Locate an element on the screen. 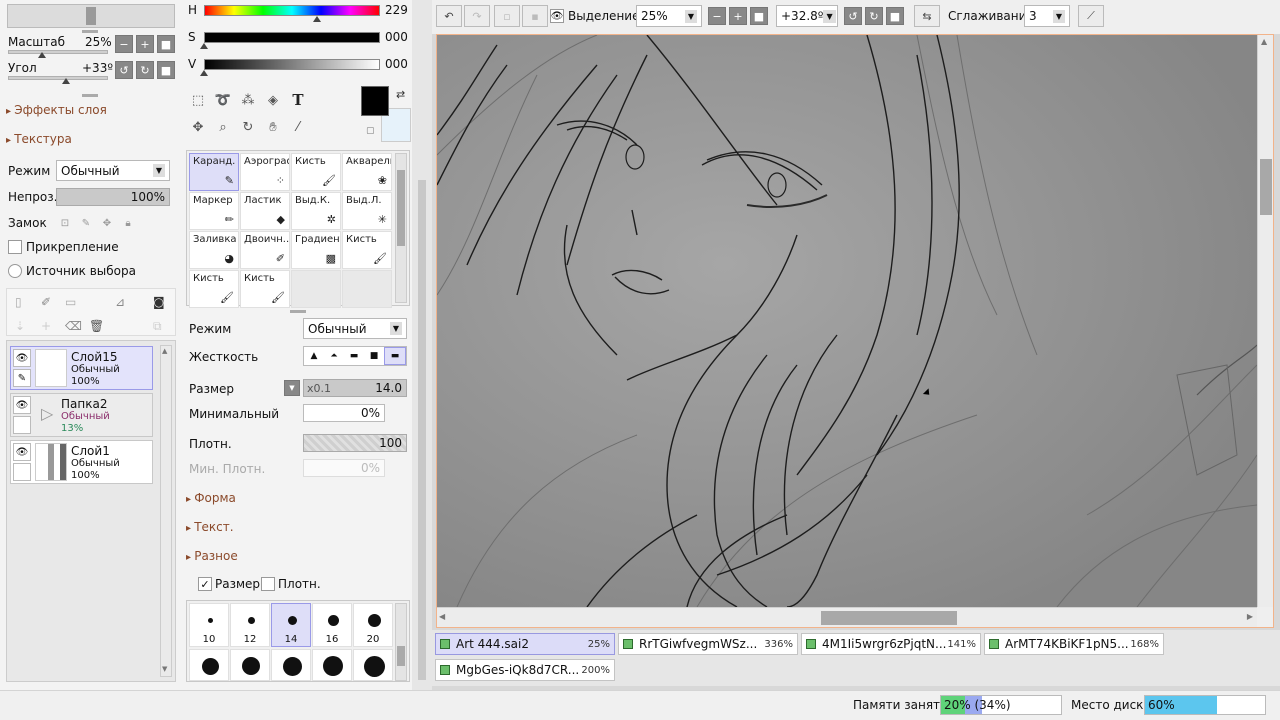  zoom-select: 25% ▼ is located at coordinates (669, 16).